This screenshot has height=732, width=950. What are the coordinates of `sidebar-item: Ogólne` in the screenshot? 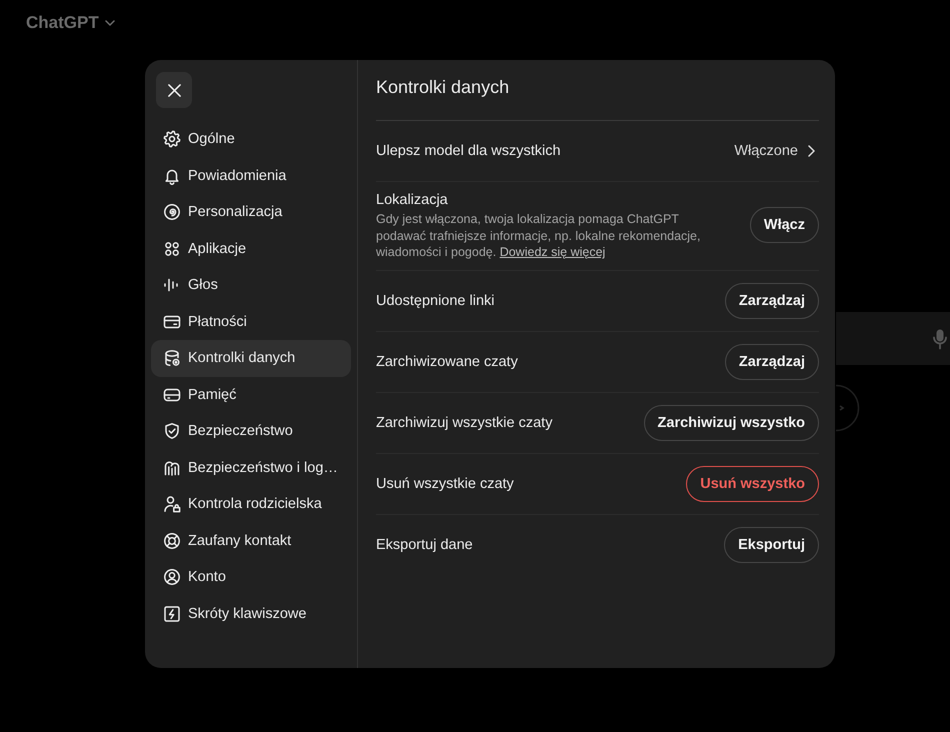 It's located at (251, 139).